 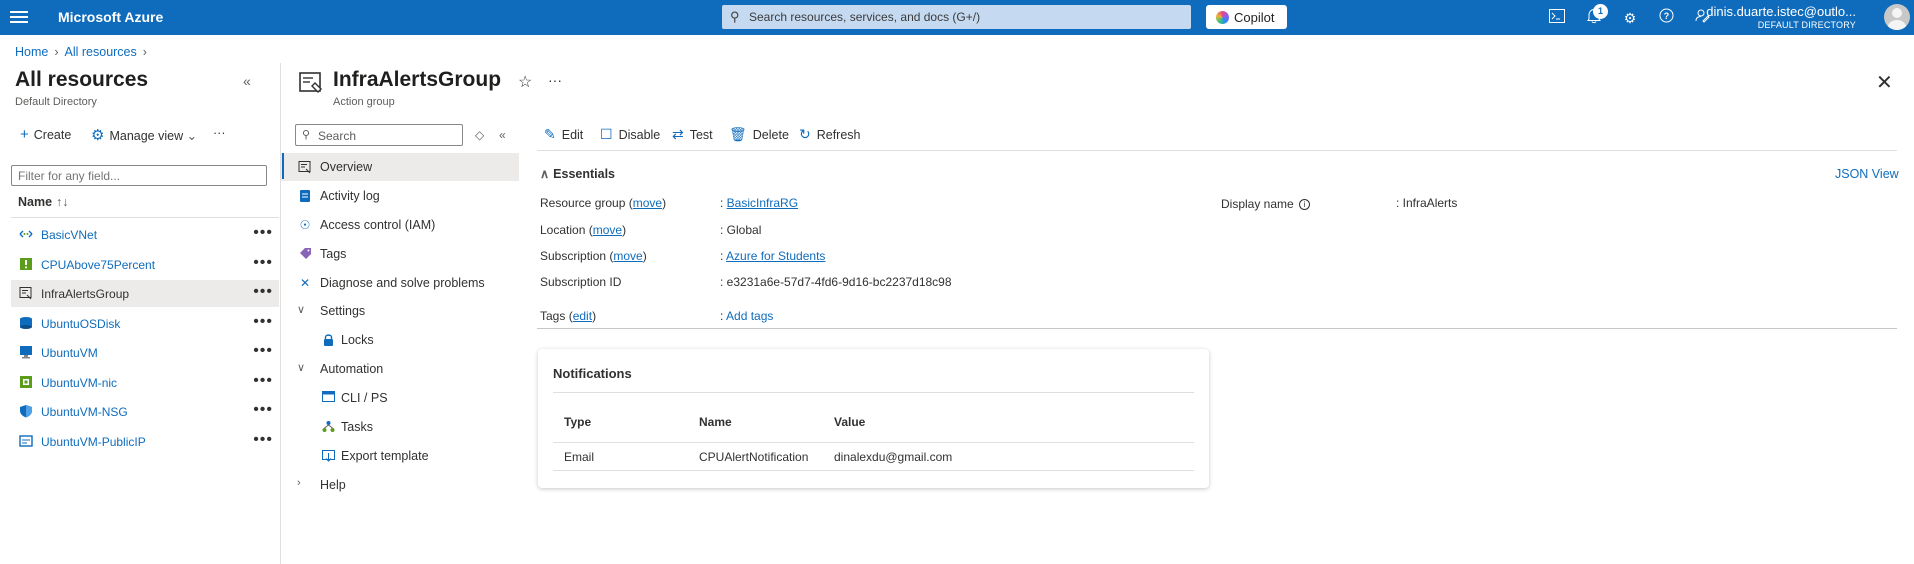 I want to click on settings-gear-icon: ⚙, so click(x=1630, y=18).